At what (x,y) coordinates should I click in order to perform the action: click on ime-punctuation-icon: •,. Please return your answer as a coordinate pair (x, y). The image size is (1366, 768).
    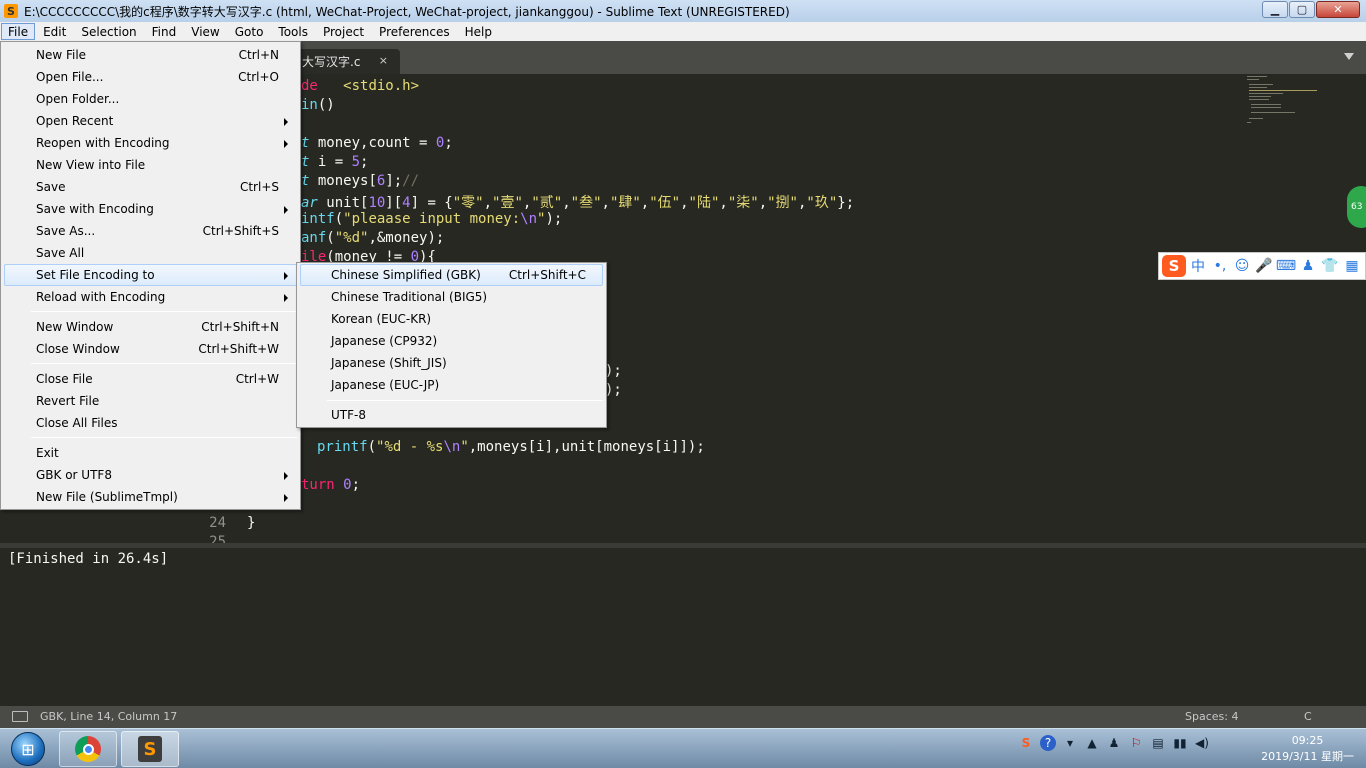
    Looking at the image, I should click on (1220, 266).